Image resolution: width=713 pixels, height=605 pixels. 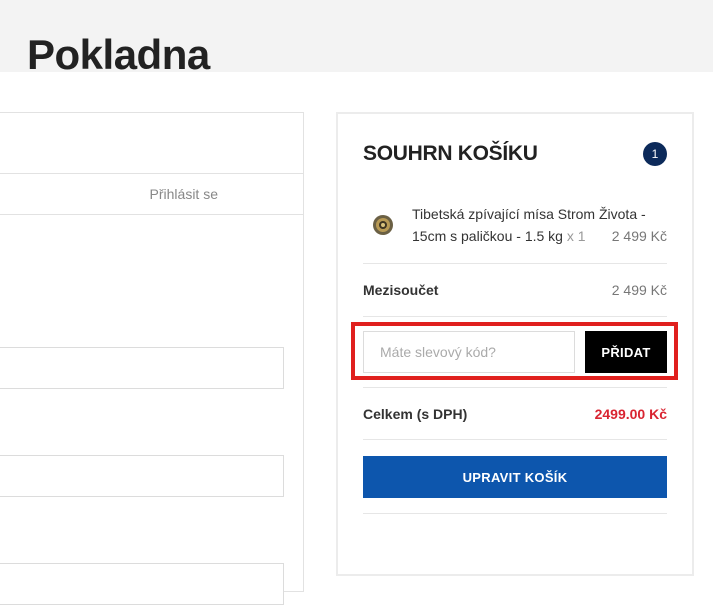 What do you see at coordinates (626, 352) in the screenshot?
I see `apply-coupon-button: PŘIDAT` at bounding box center [626, 352].